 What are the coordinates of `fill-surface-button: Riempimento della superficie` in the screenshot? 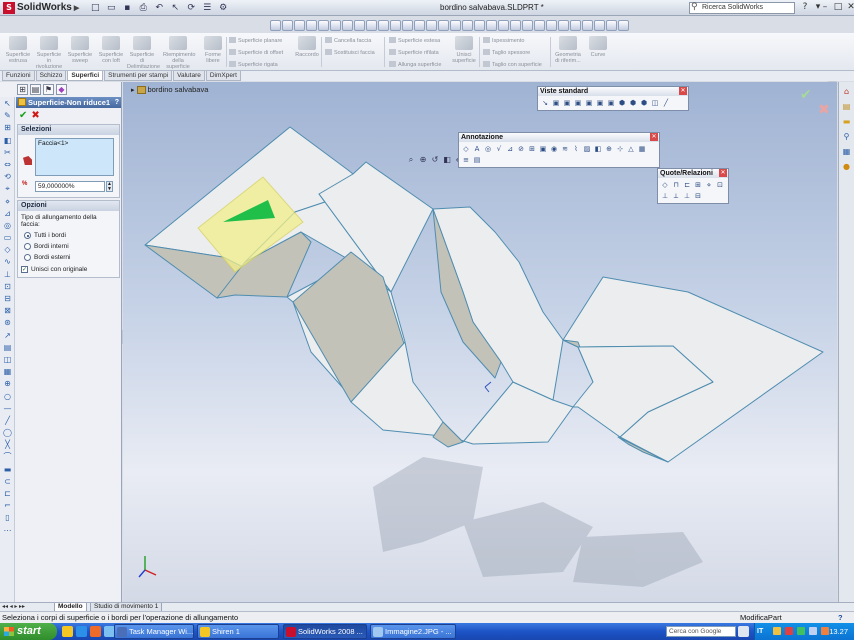 It's located at (179, 53).